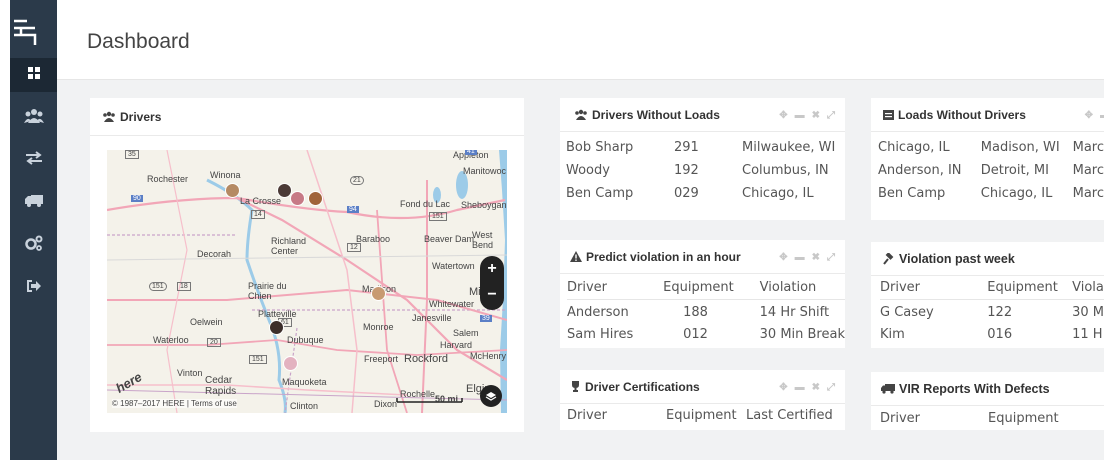 This screenshot has height=460, width=1104. I want to click on nav-users, so click(33, 118).